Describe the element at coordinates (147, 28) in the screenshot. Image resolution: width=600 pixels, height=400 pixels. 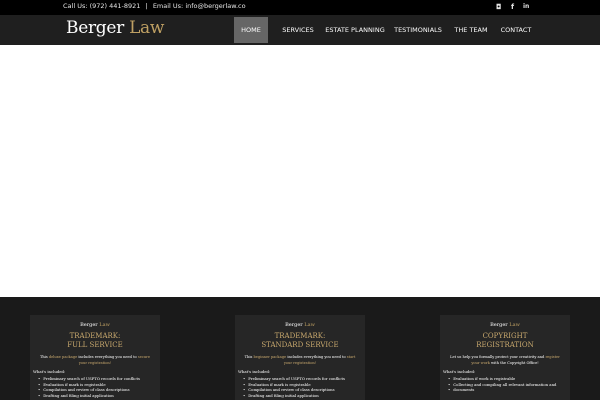
I see `logo-word-law: Law` at that location.